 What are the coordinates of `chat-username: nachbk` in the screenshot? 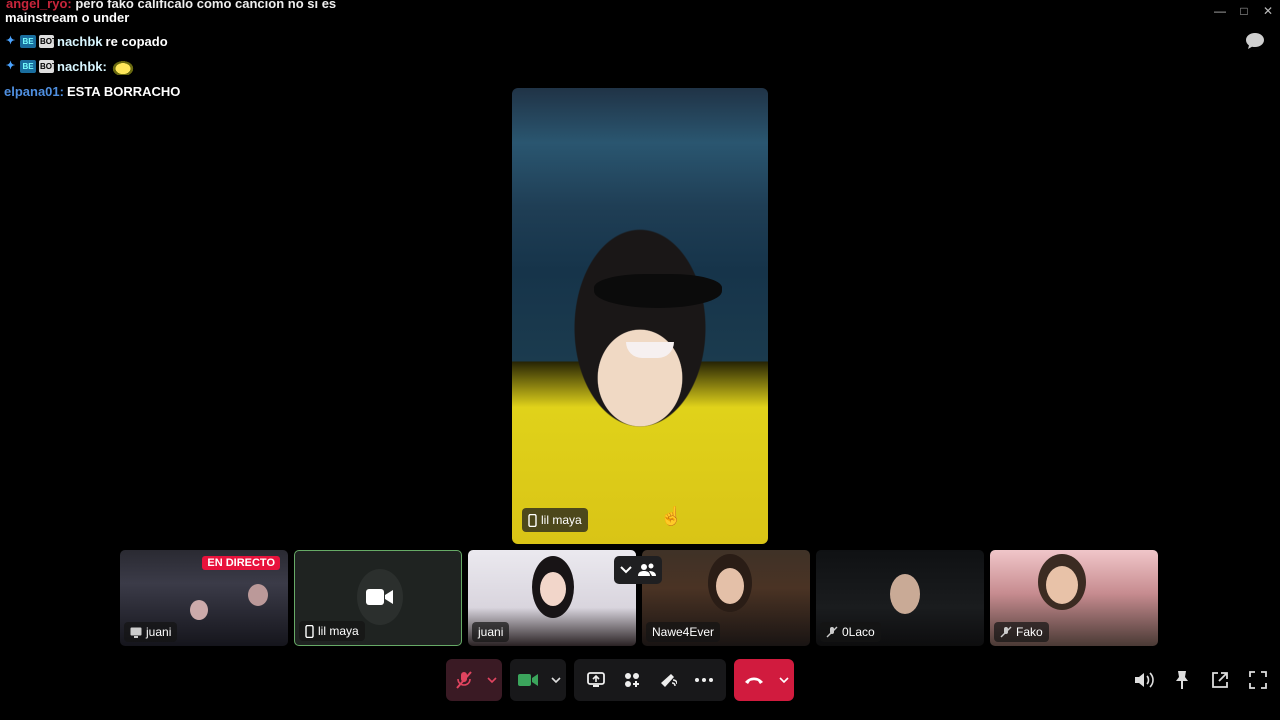 It's located at (80, 41).